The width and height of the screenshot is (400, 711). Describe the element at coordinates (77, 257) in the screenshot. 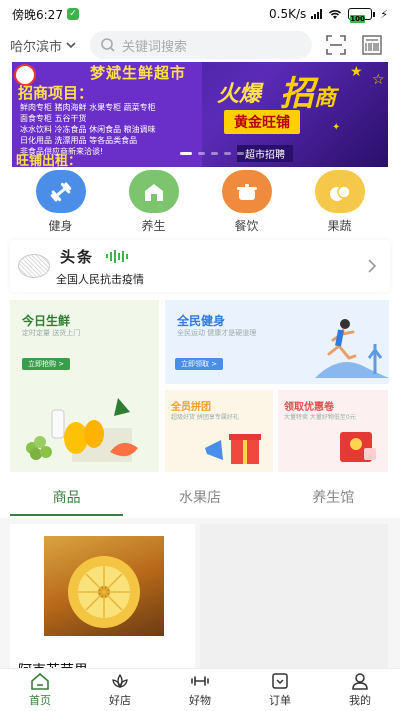

I see `headlines-title: 头条` at that location.